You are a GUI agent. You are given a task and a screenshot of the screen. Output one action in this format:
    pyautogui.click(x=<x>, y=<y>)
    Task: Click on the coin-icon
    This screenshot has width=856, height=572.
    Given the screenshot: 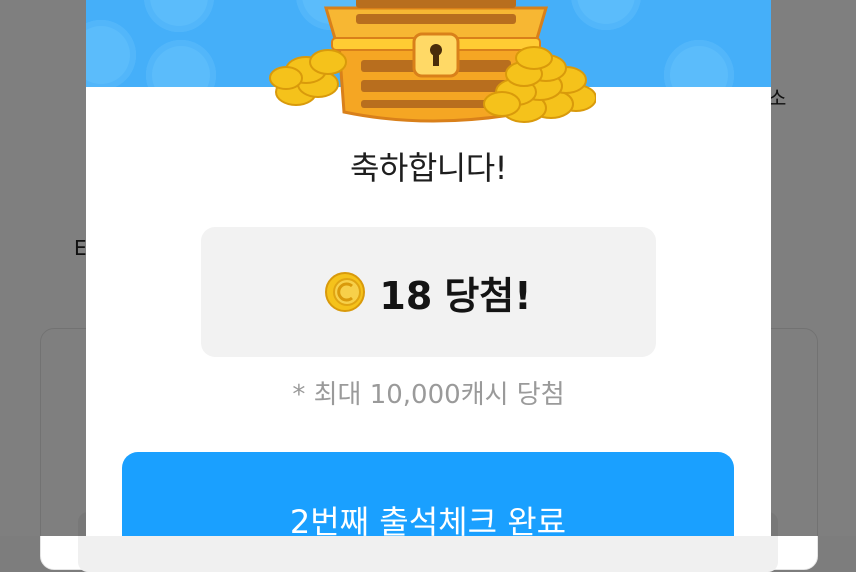 What is the action you would take?
    pyautogui.click(x=345, y=292)
    